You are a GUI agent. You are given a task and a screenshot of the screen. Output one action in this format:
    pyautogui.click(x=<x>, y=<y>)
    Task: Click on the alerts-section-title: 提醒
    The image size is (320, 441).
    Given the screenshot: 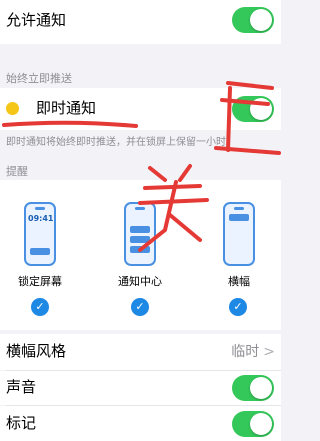 What is the action you would take?
    pyautogui.click(x=17, y=171)
    